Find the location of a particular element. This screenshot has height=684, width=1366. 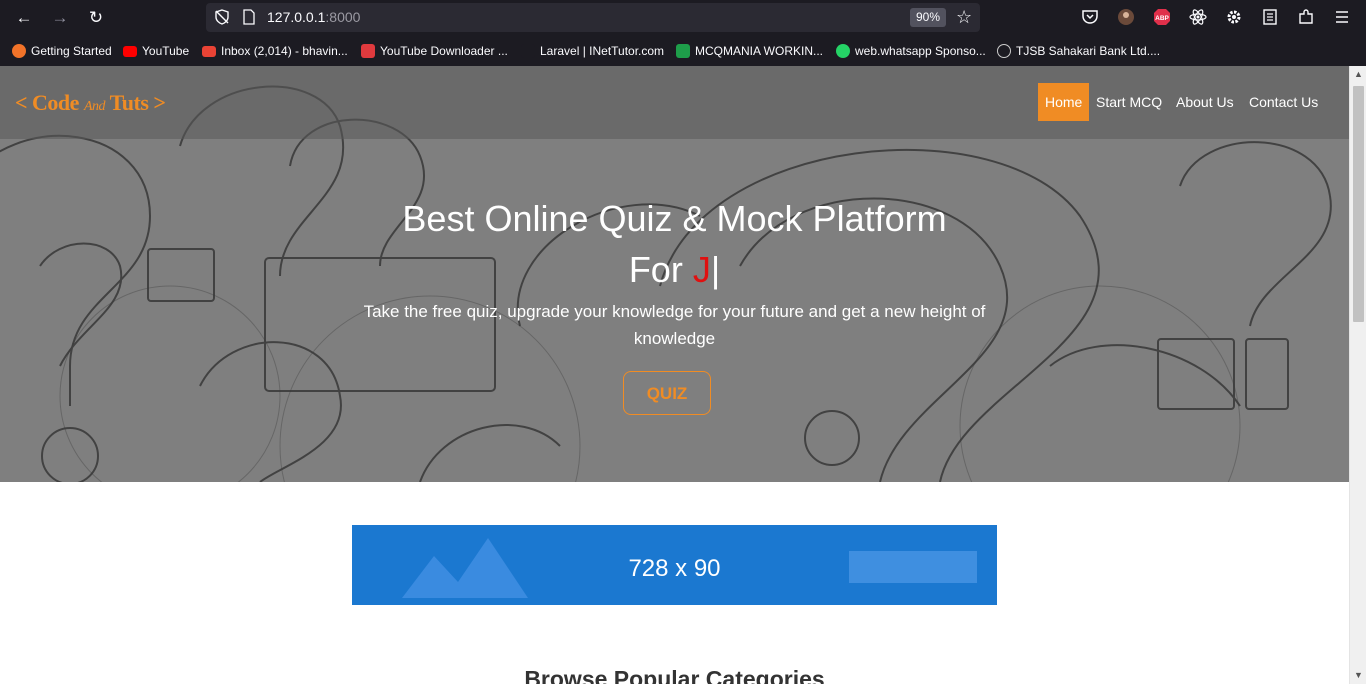

pocket-icon is located at coordinates (1090, 17).